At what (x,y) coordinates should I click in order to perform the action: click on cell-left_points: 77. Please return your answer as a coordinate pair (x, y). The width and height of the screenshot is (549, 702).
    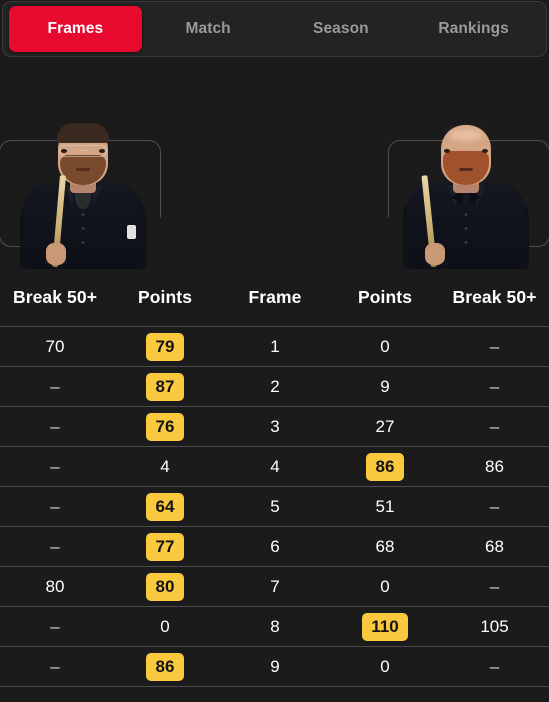
    Looking at the image, I should click on (165, 546).